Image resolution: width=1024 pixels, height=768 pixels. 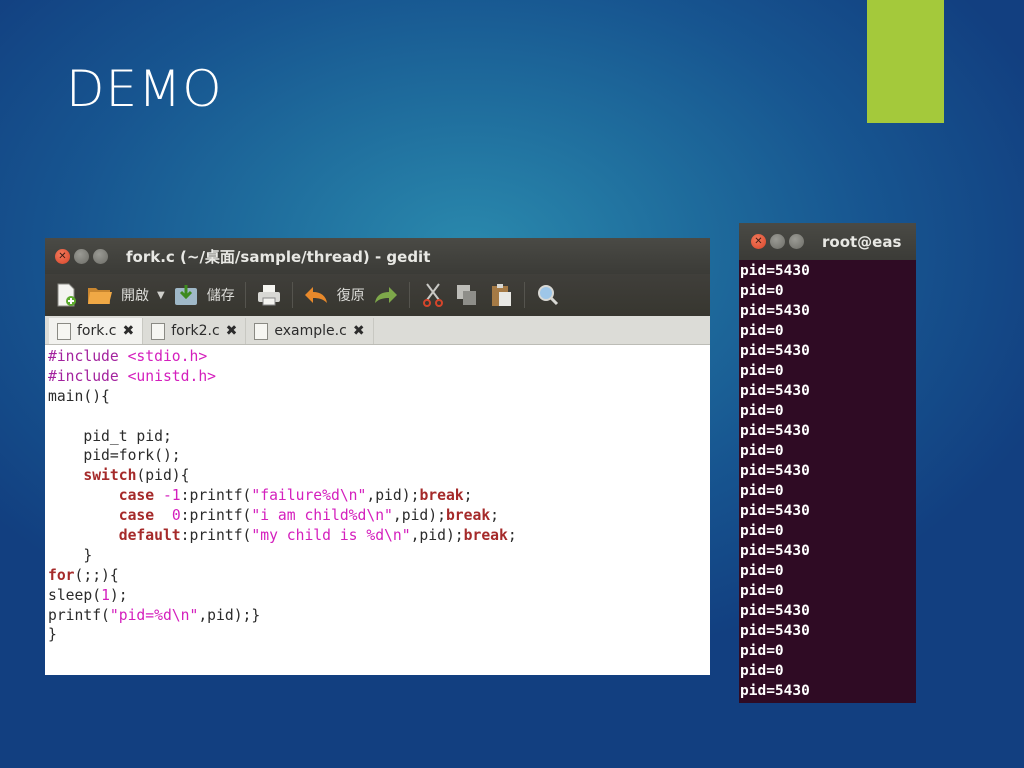 I want to click on folder-open-icon, so click(x=100, y=296).